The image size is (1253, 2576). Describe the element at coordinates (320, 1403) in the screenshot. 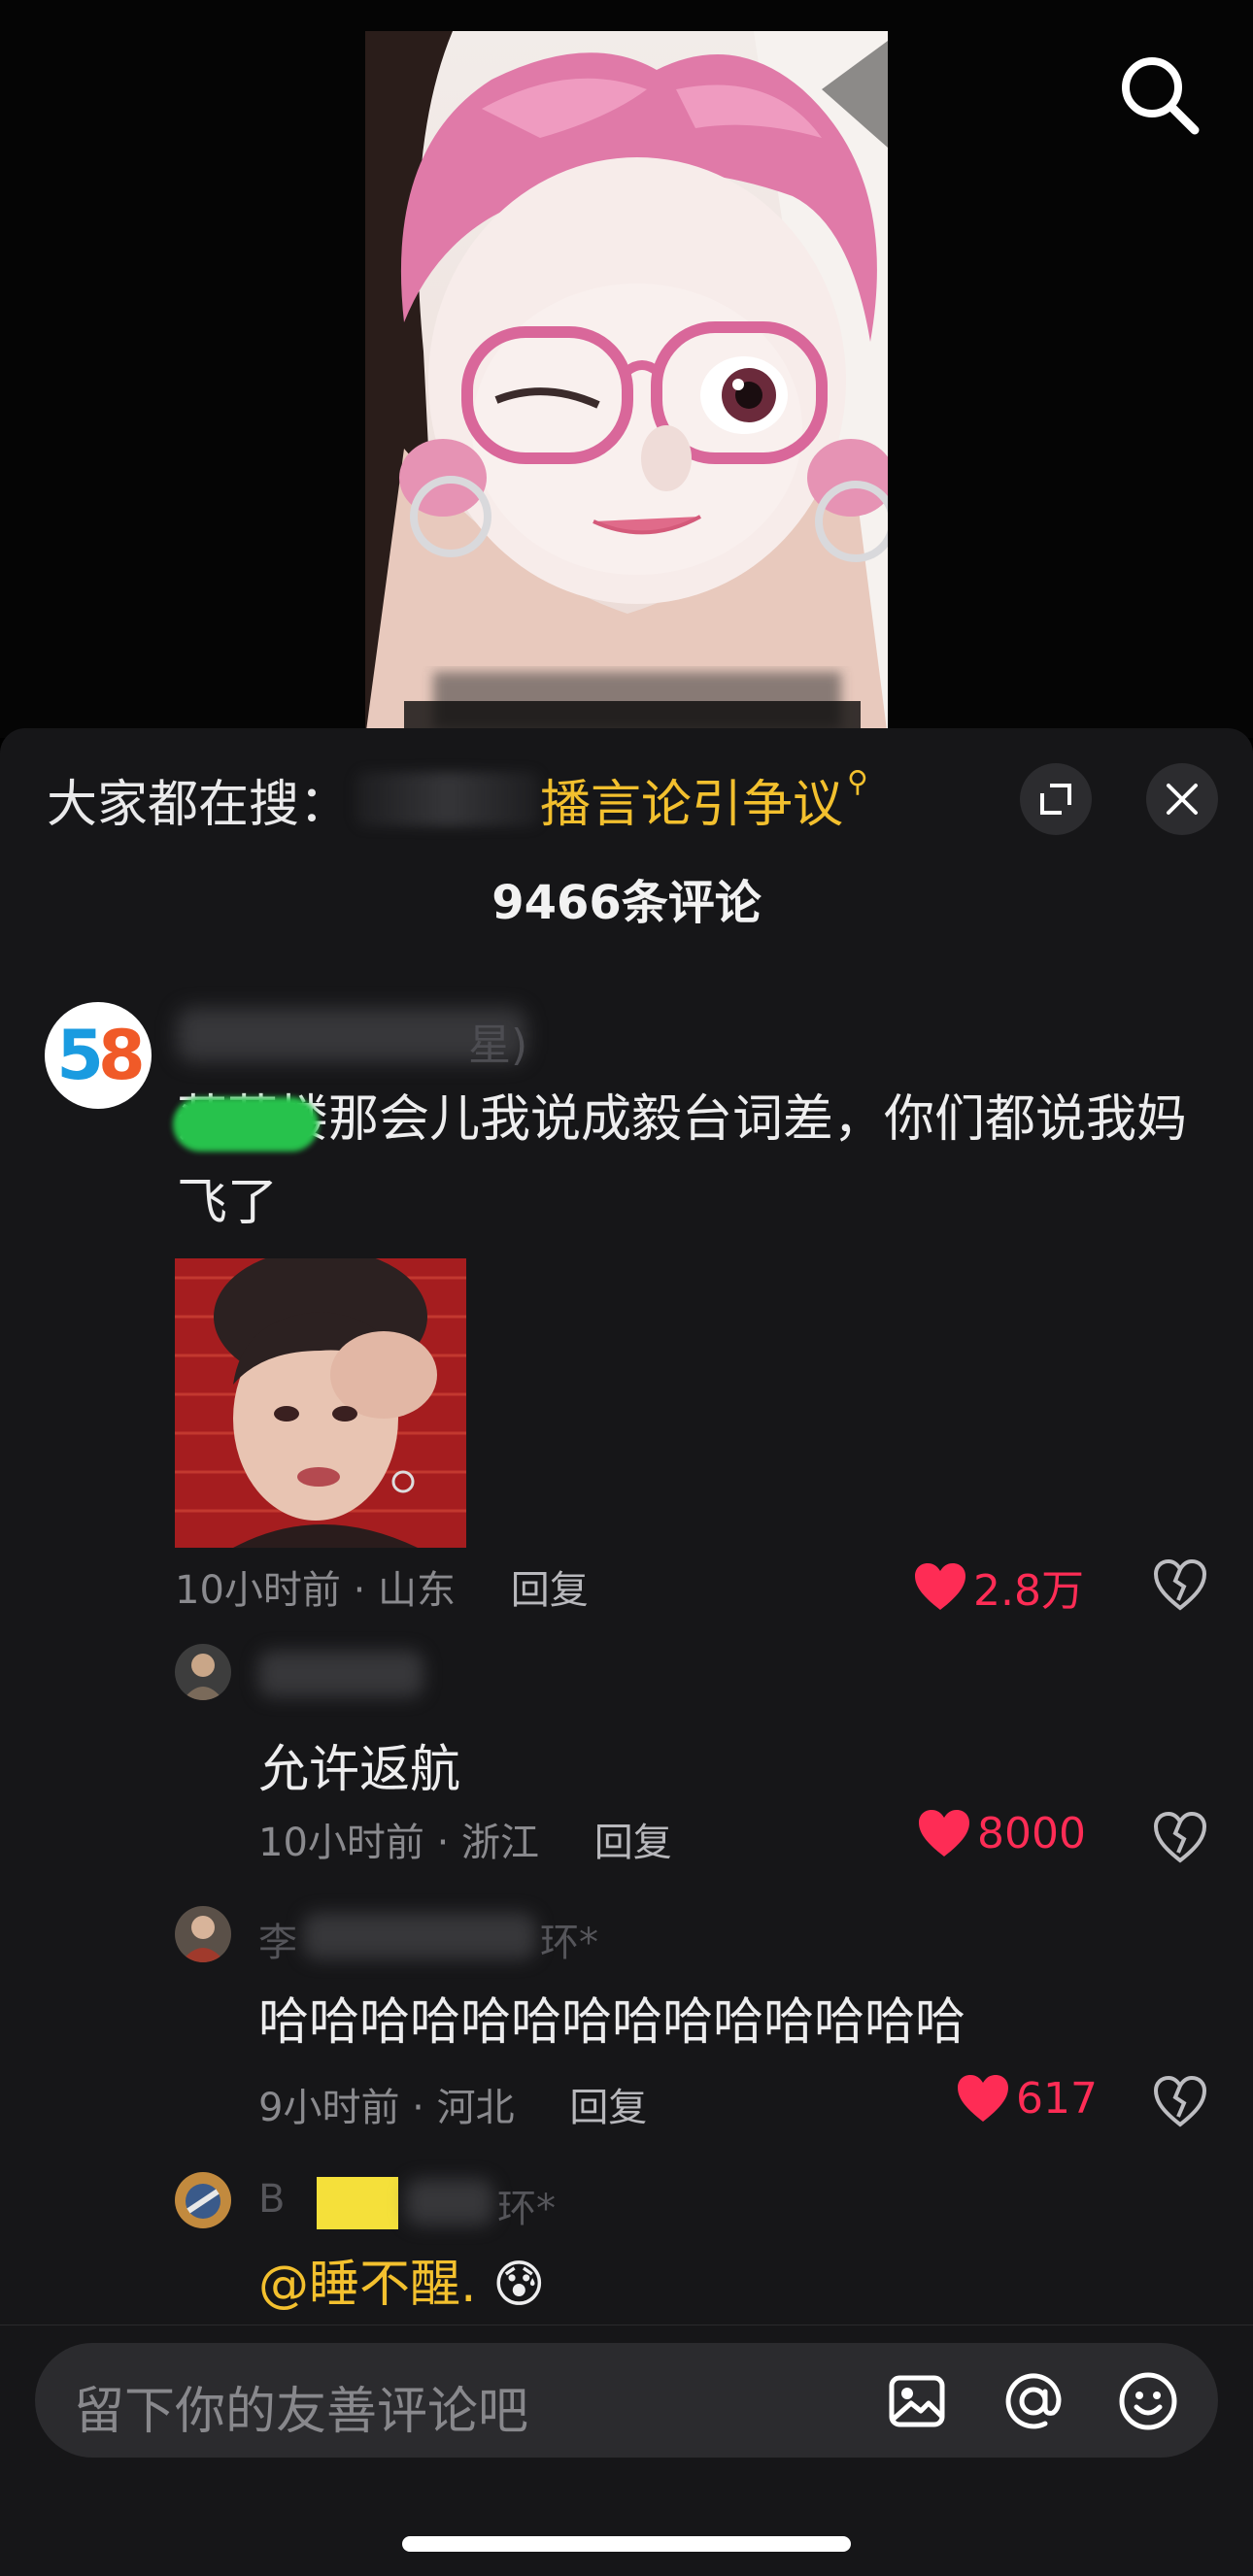

I see `comment-image` at that location.